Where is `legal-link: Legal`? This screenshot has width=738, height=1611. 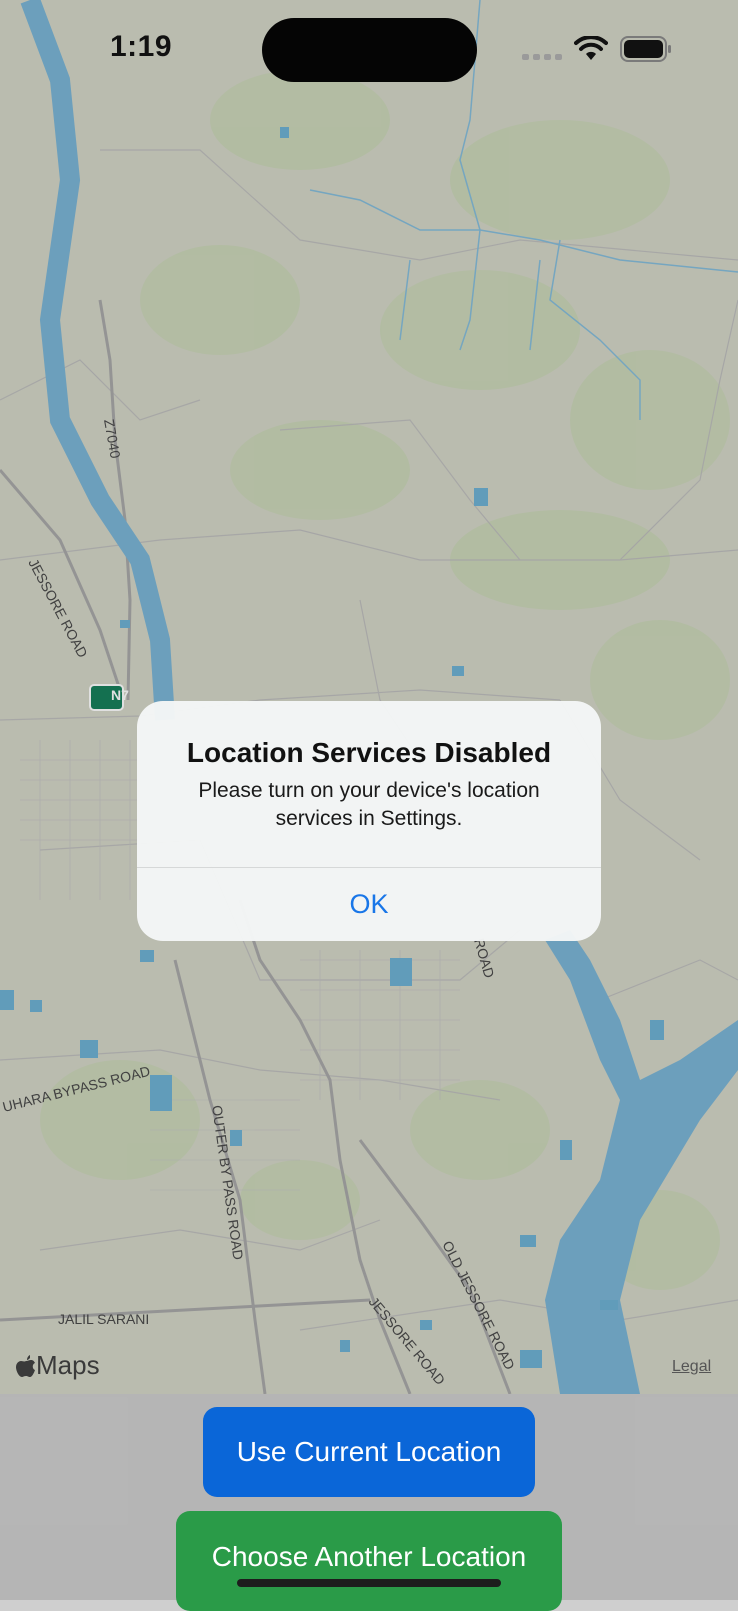
legal-link: Legal is located at coordinates (691, 1367).